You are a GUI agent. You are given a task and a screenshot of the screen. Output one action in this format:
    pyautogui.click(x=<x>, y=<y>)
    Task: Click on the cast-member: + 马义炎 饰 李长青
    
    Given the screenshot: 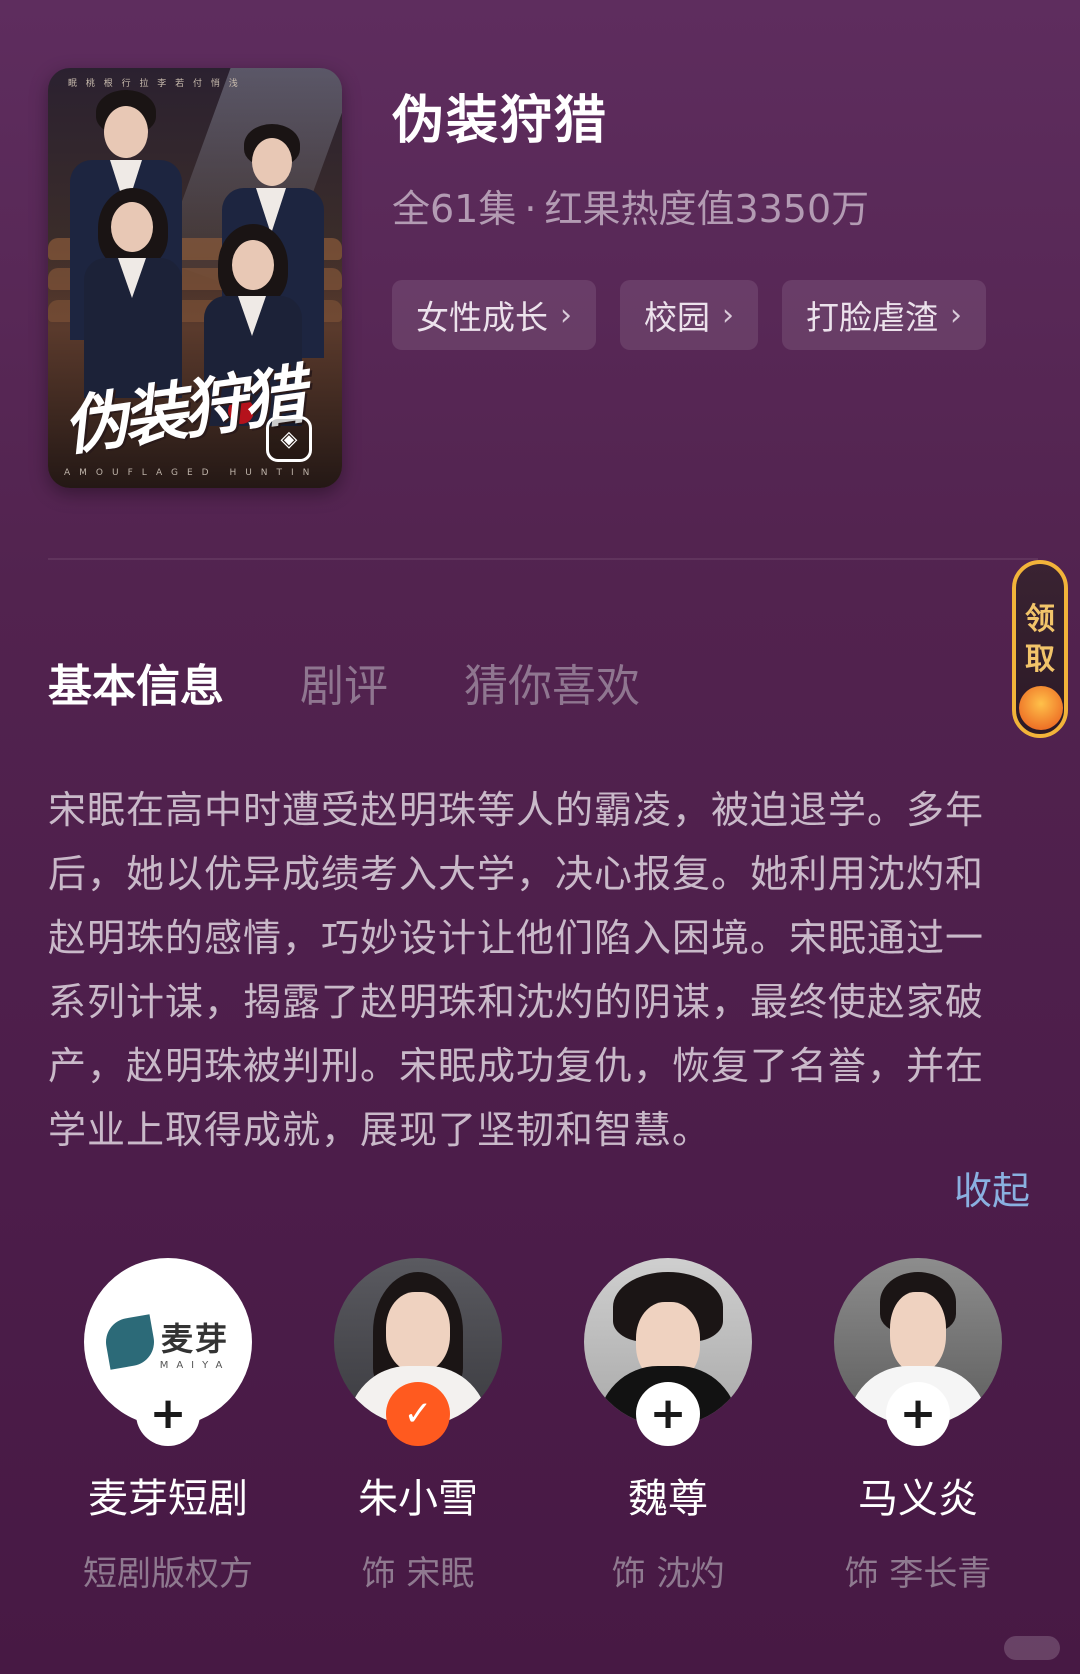 What is the action you would take?
    pyautogui.click(x=918, y=1426)
    